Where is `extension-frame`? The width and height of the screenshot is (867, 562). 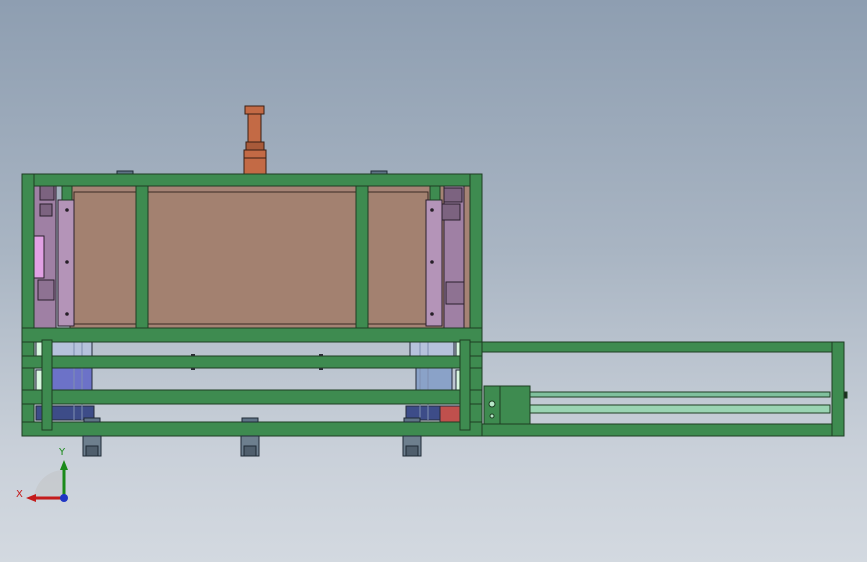
extension-frame is located at coordinates (663, 389).